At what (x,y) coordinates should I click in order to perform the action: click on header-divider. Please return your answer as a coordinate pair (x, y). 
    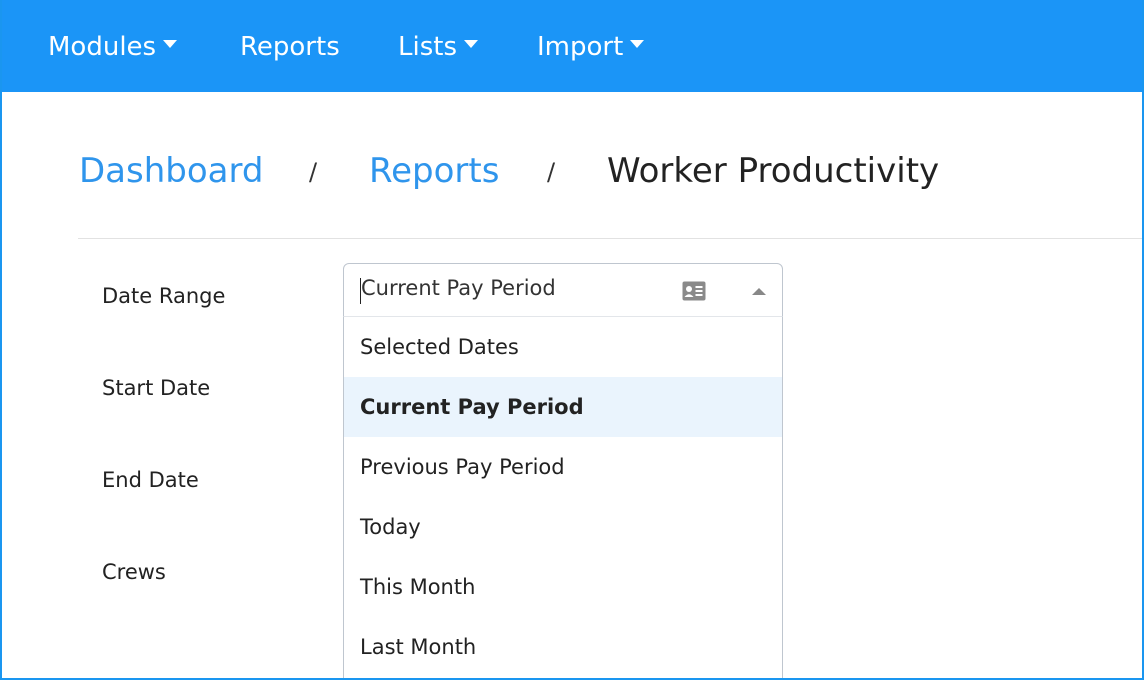
    Looking at the image, I should click on (610, 238).